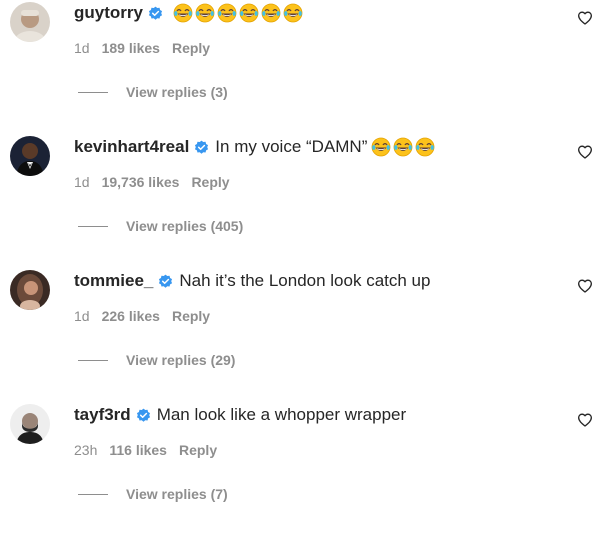  What do you see at coordinates (108, 13) in the screenshot?
I see `username: guytorry` at bounding box center [108, 13].